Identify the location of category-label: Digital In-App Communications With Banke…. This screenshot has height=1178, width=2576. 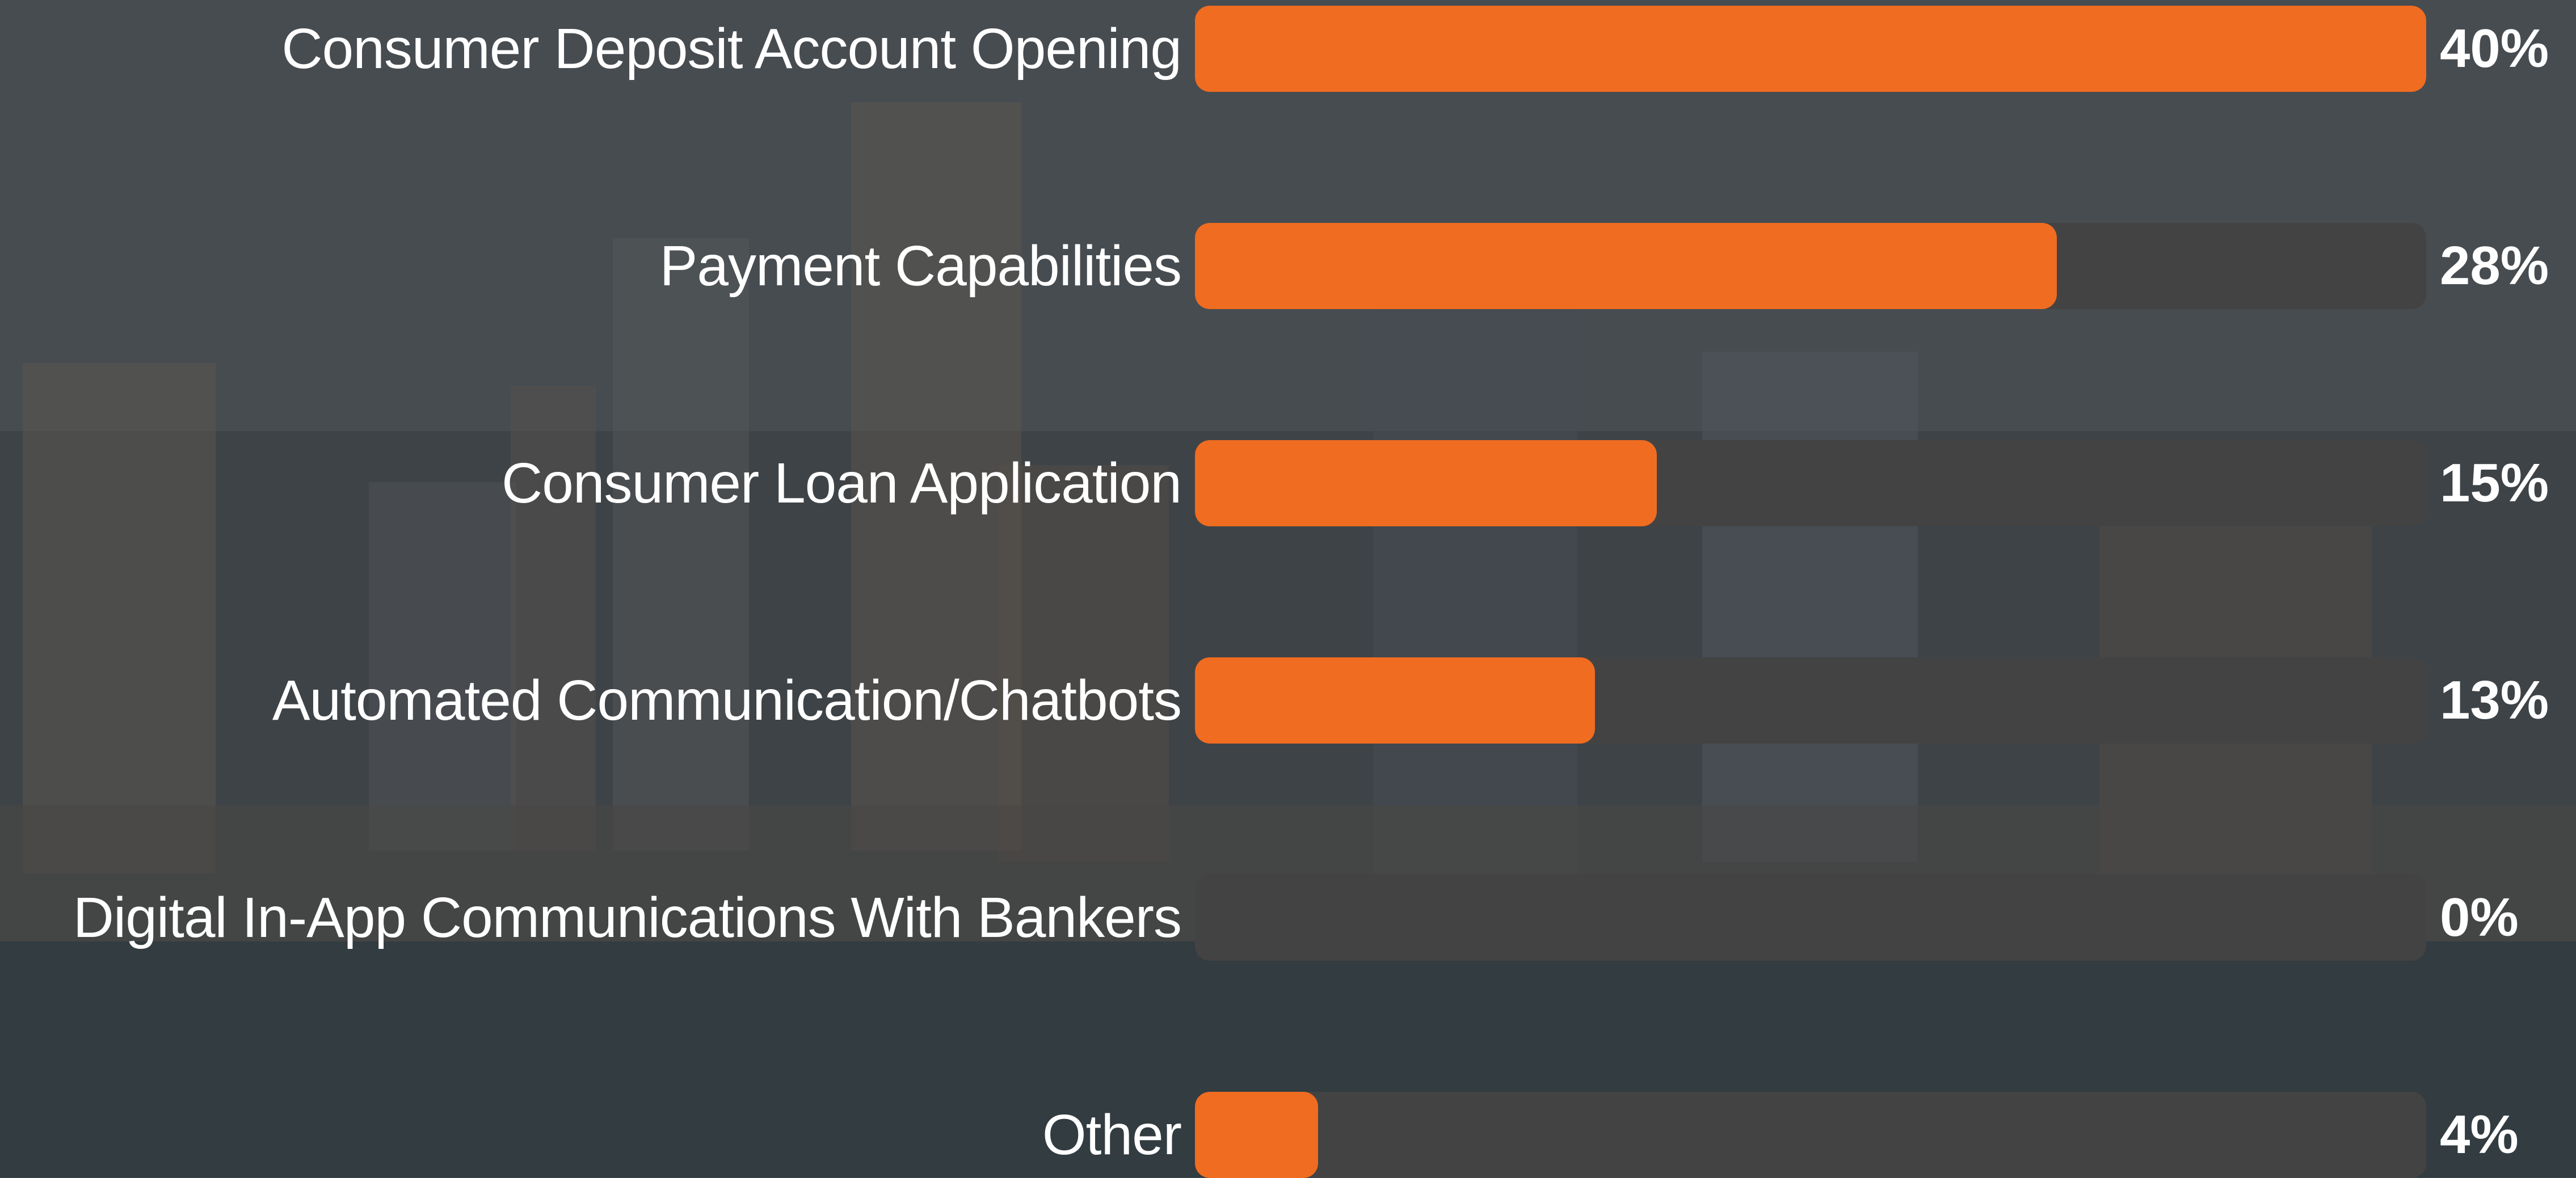
(627, 917).